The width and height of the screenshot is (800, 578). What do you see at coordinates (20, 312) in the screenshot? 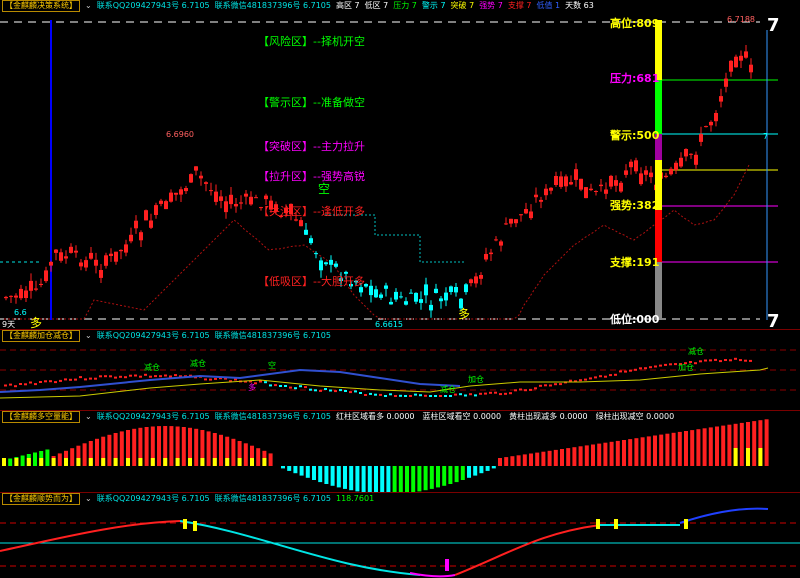
I see `left-price-label: 6.6` at bounding box center [20, 312].